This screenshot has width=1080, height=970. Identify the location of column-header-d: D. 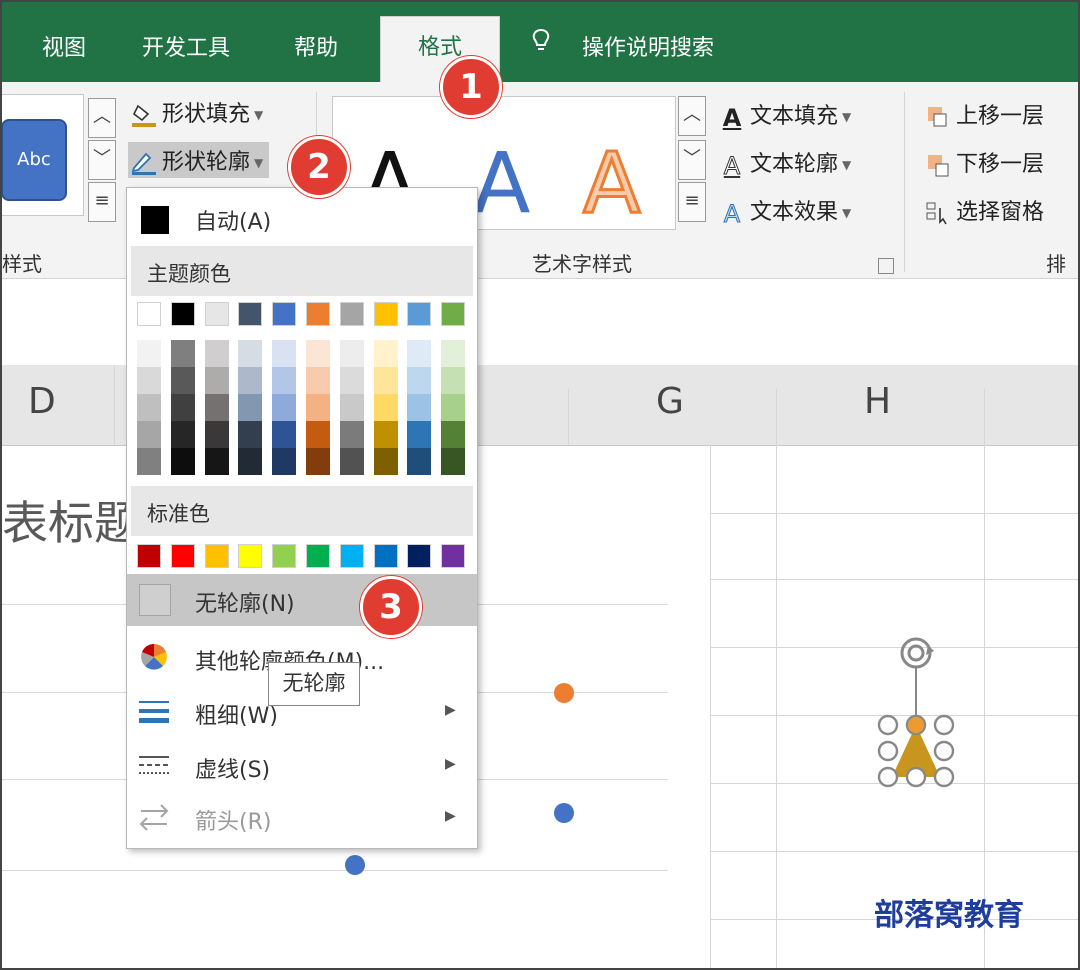
(42, 401).